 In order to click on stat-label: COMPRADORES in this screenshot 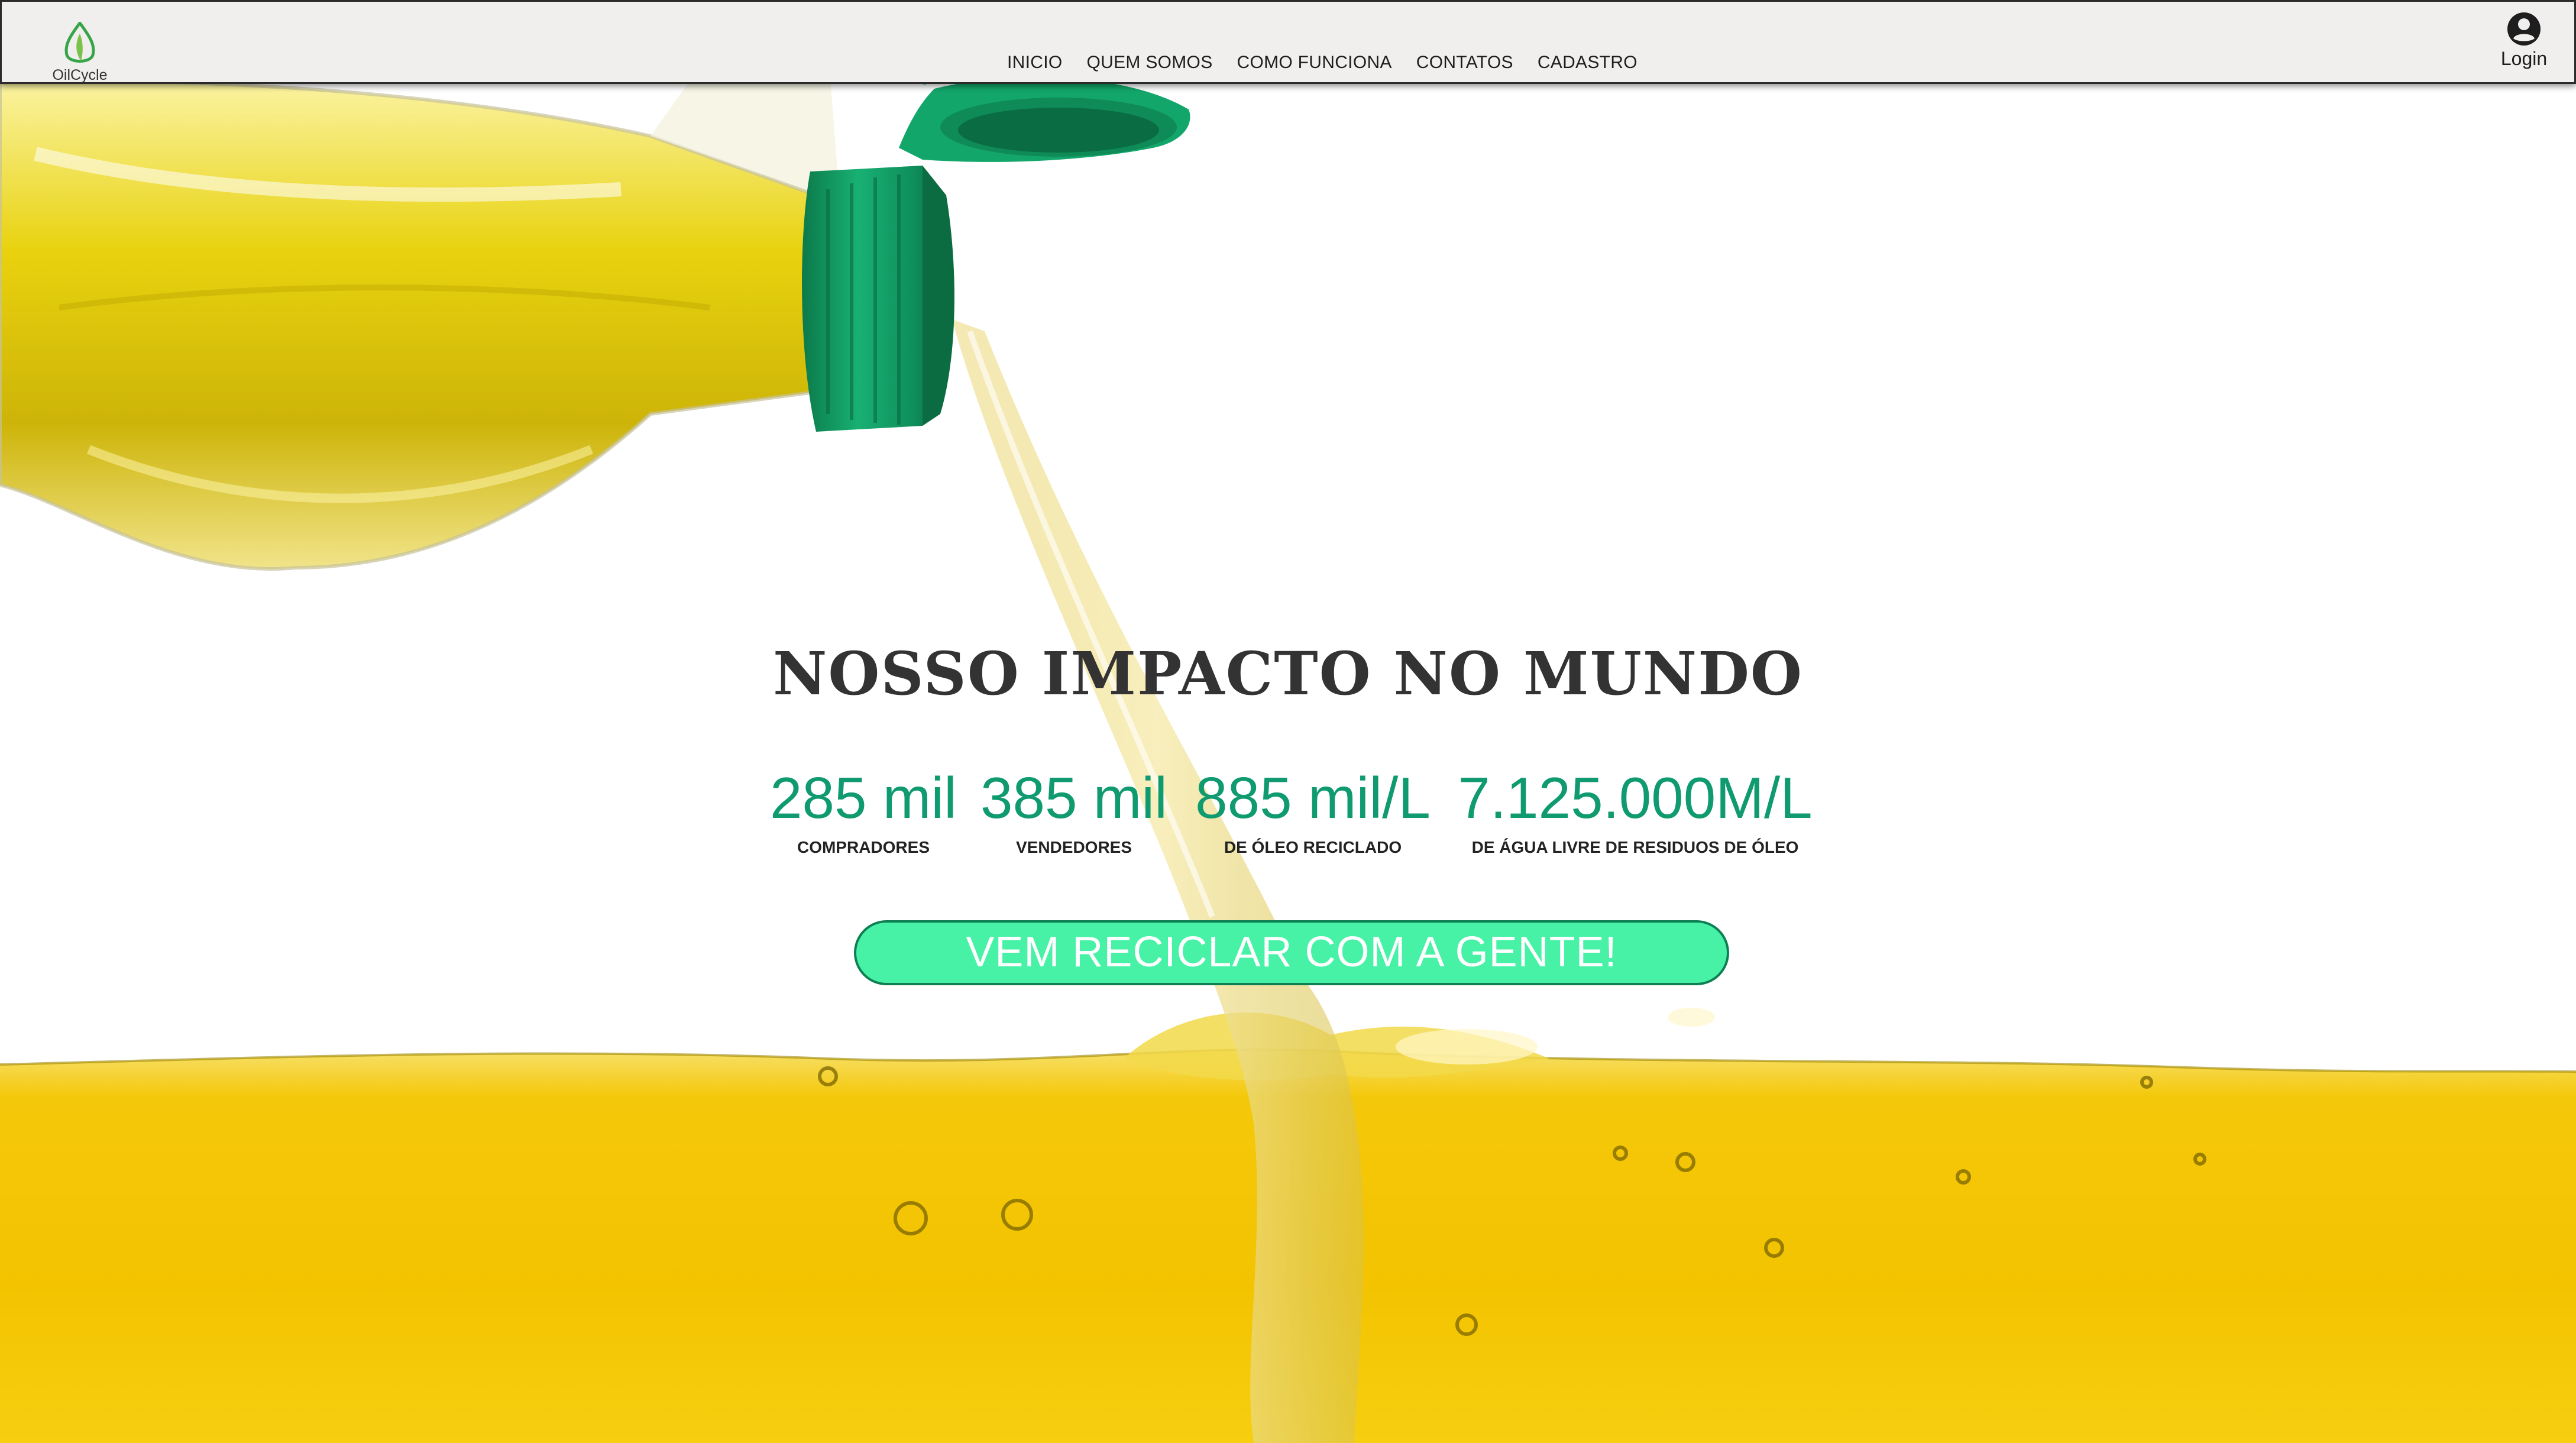, I will do `click(864, 846)`.